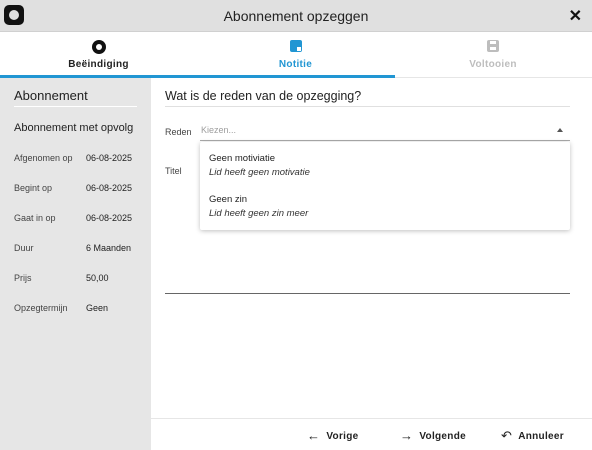 This screenshot has height=450, width=592. I want to click on option-subtitle: Lid heeft geen motivatie, so click(259, 172).